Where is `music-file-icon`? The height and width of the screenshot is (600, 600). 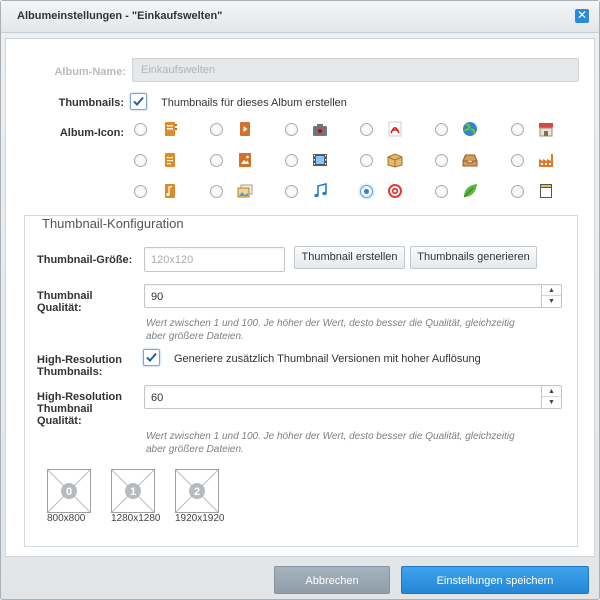 music-file-icon is located at coordinates (170, 191).